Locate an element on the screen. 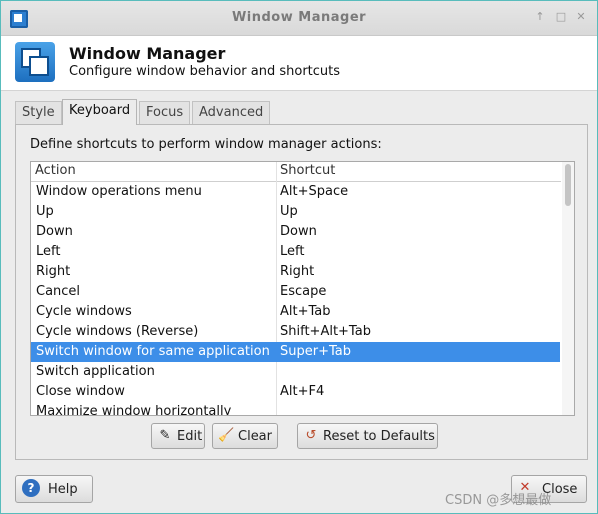 This screenshot has height=514, width=598. broom-icon: 🧹 is located at coordinates (226, 435).